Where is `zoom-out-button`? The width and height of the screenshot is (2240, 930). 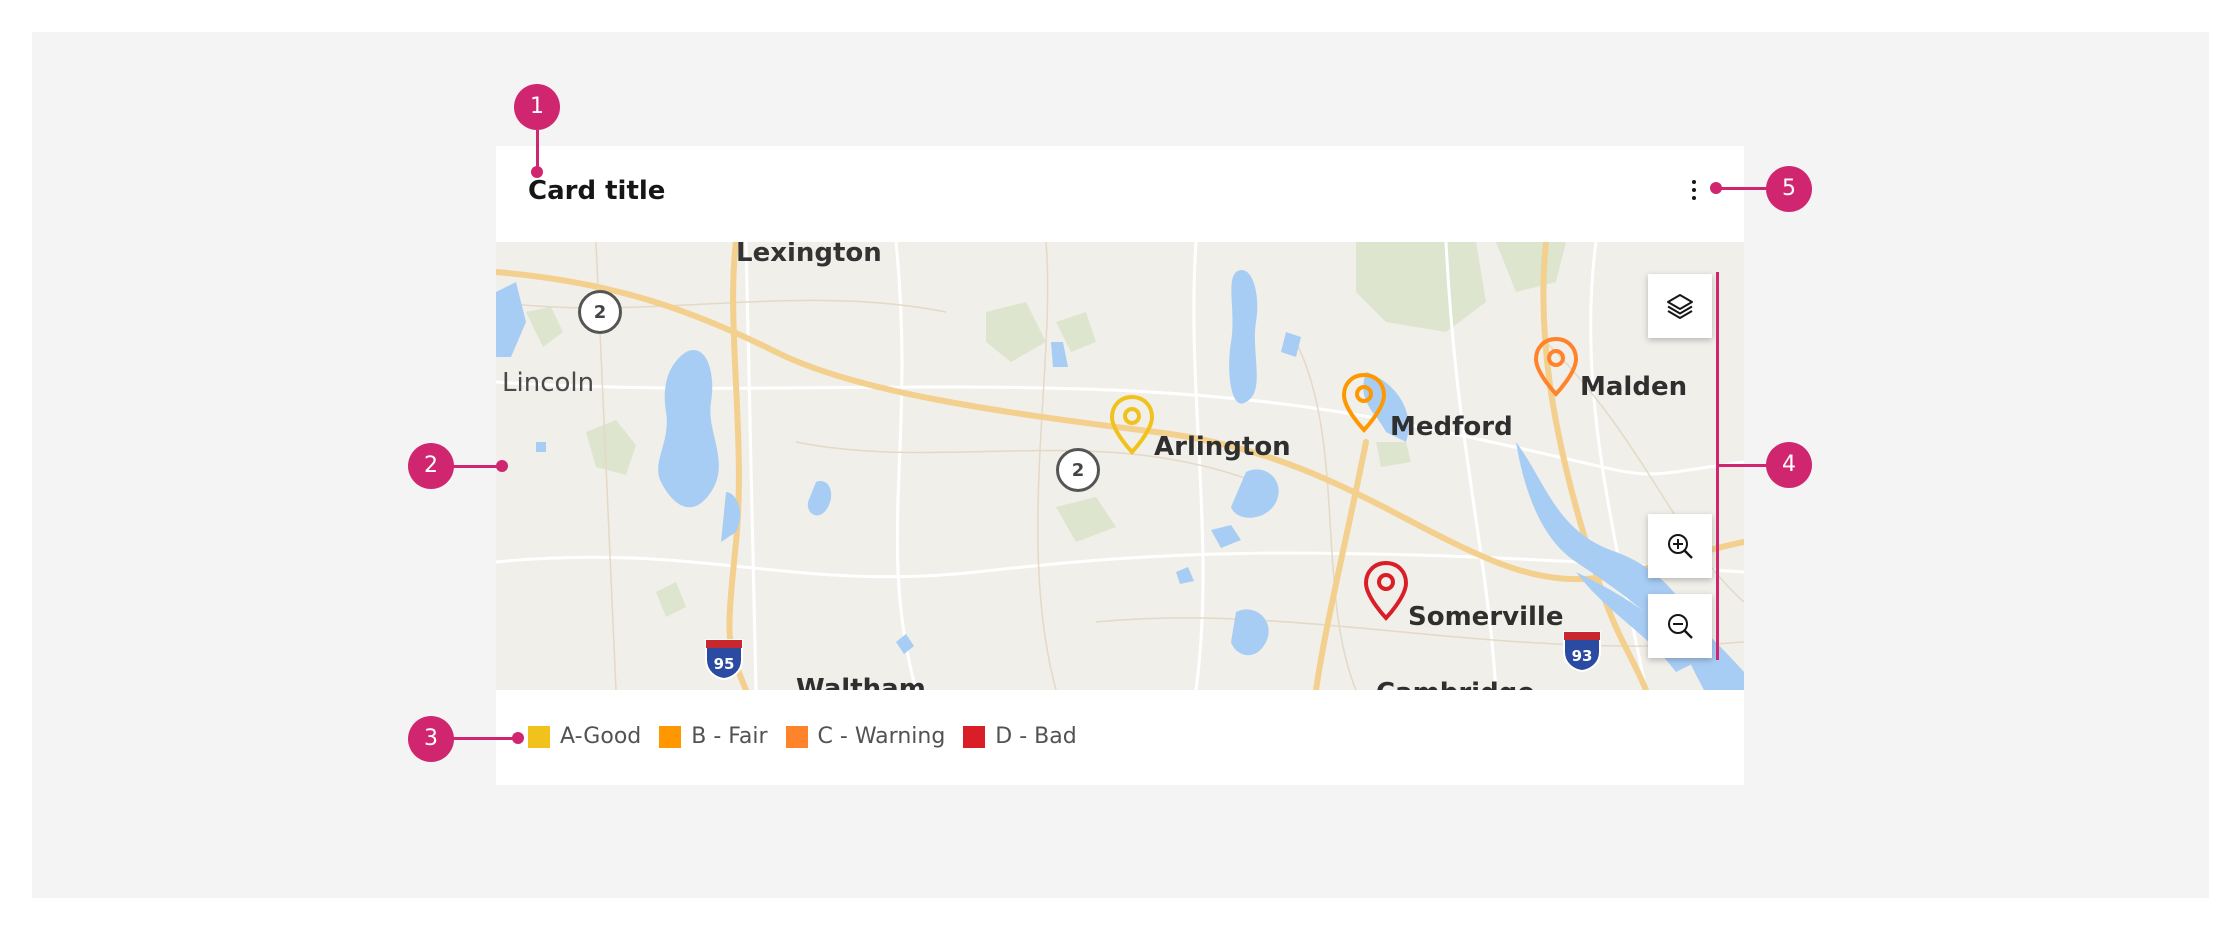 zoom-out-button is located at coordinates (1680, 626).